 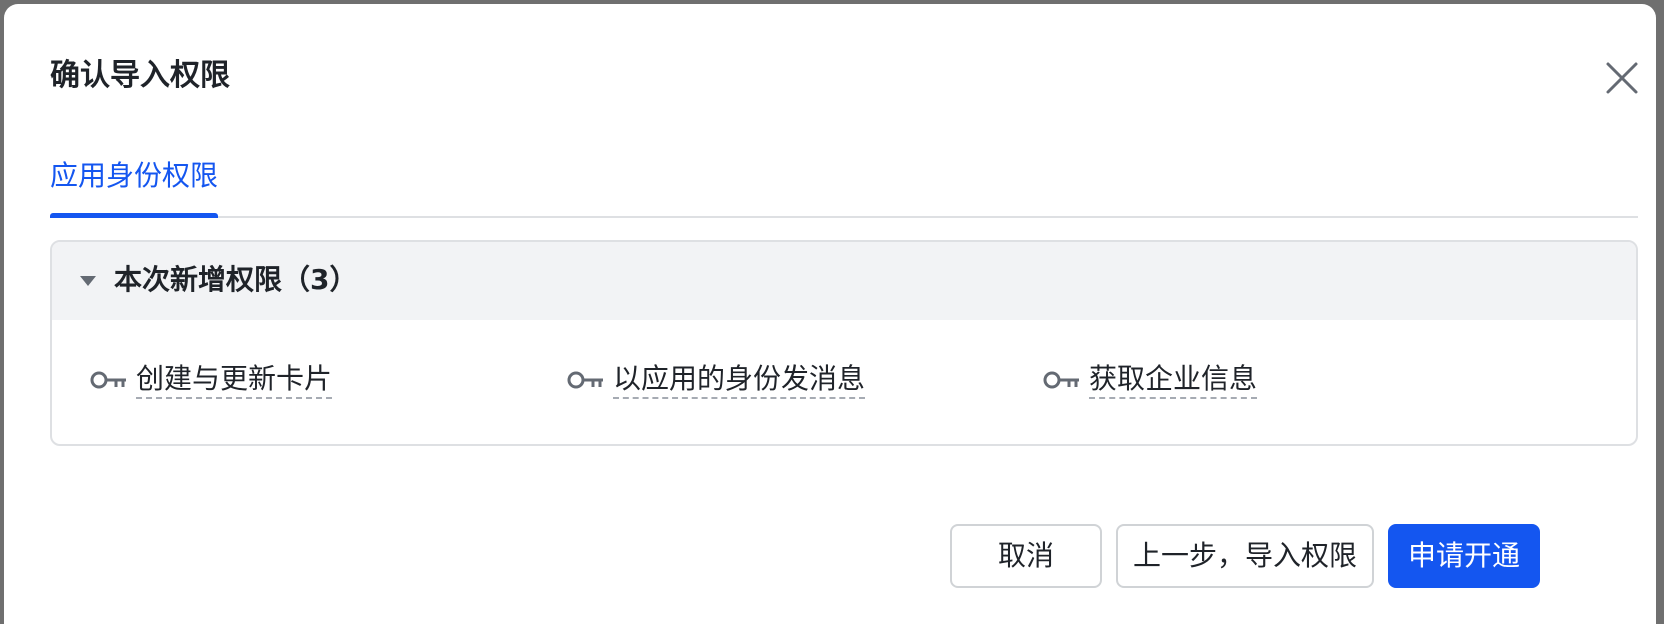 I want to click on cancel-button: 取消, so click(x=1026, y=556).